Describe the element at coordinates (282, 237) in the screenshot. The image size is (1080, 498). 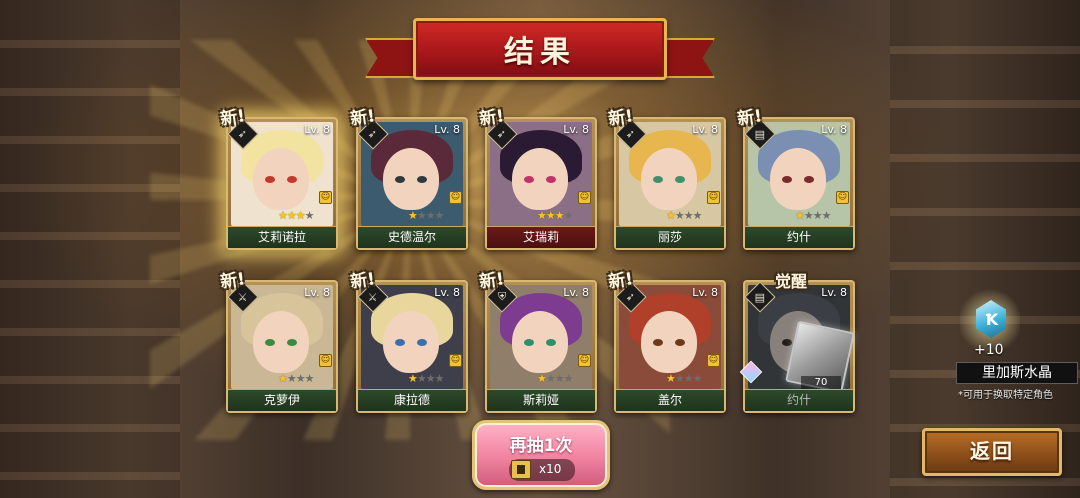
I see `character-name: 艾莉诺拉` at that location.